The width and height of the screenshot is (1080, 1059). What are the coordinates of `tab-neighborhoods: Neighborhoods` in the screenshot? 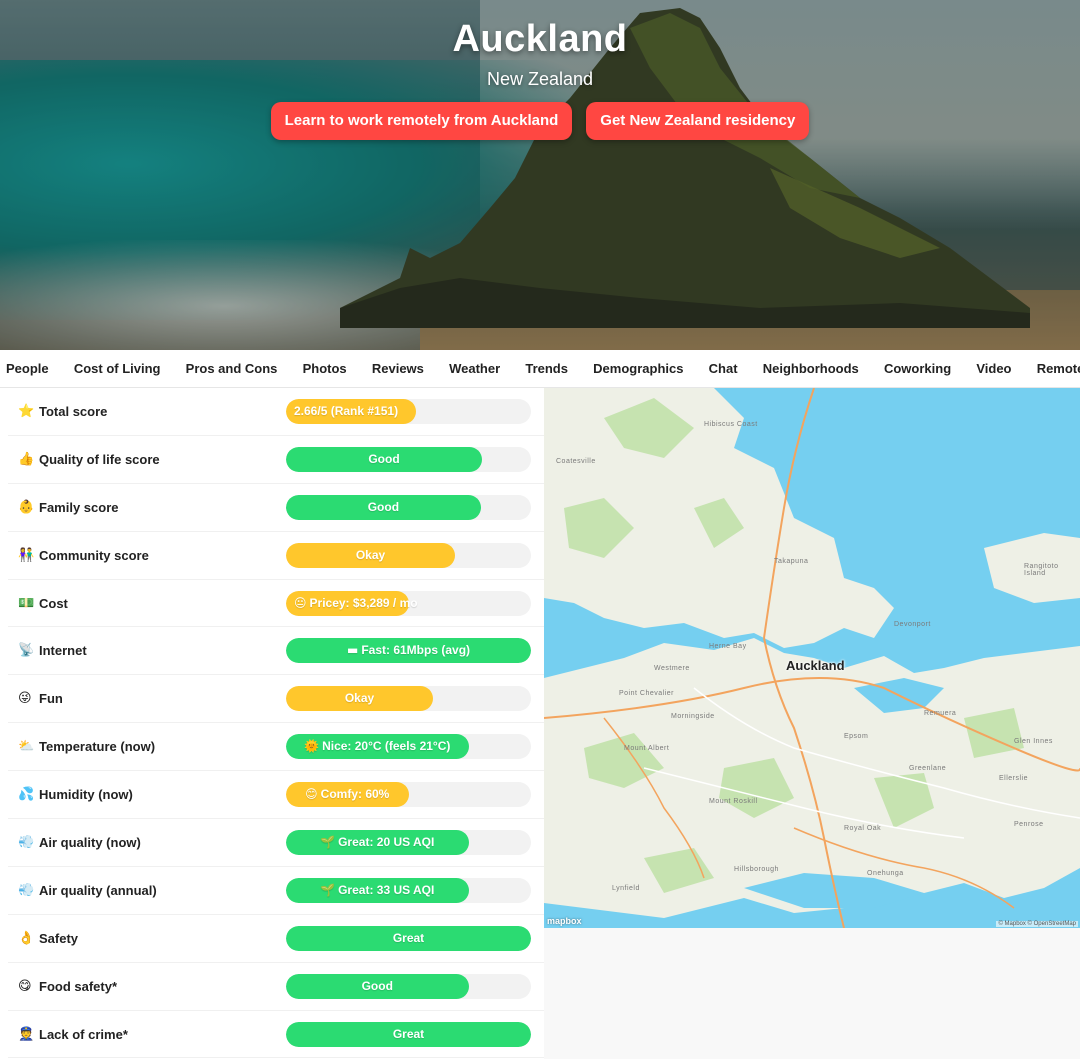 It's located at (810, 368).